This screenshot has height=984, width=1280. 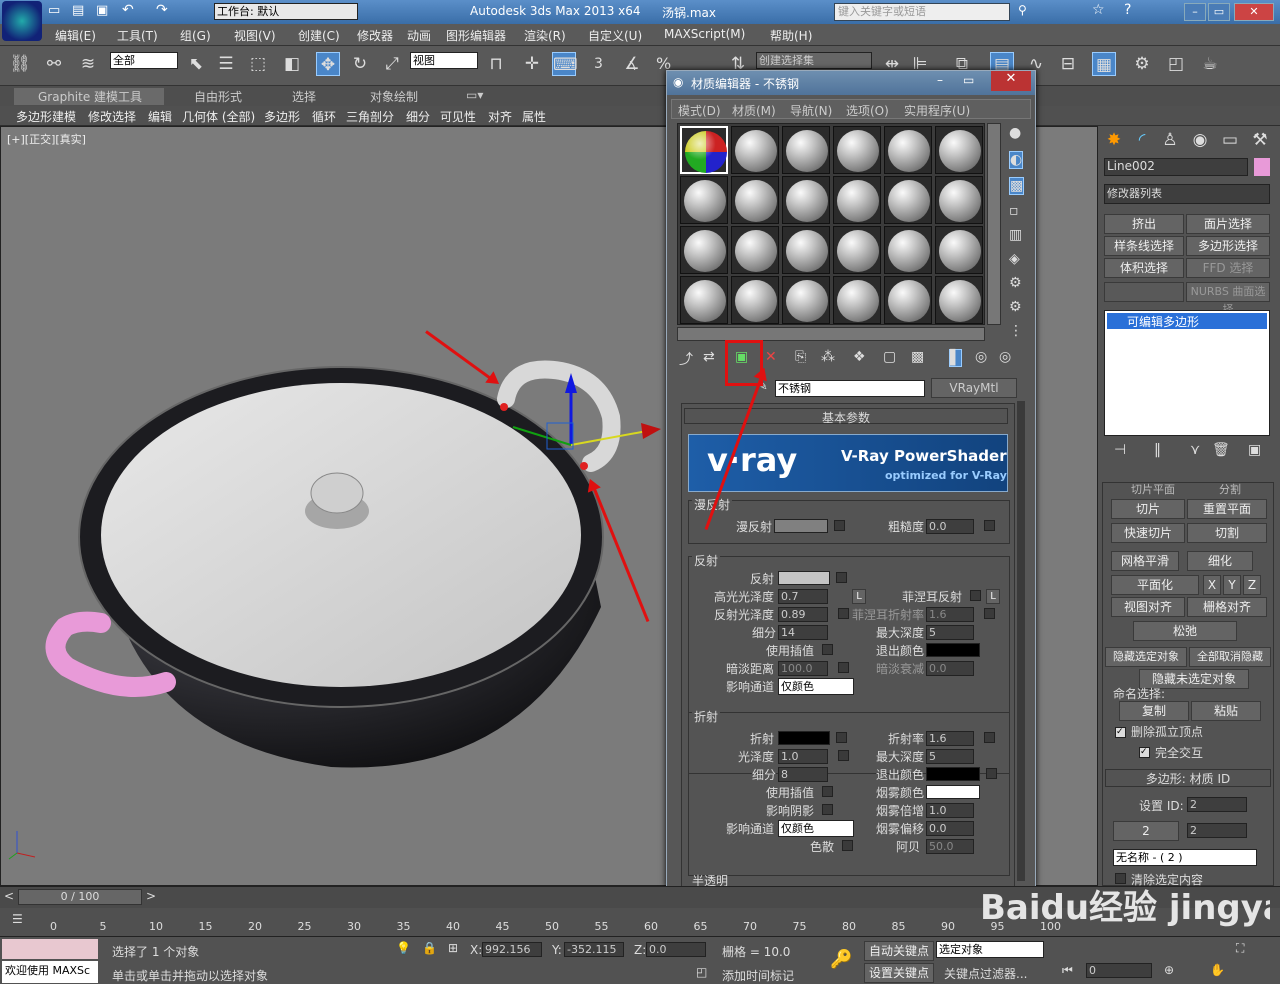 What do you see at coordinates (1015, 307) in the screenshot?
I see `select-by-material-icon: ⚙` at bounding box center [1015, 307].